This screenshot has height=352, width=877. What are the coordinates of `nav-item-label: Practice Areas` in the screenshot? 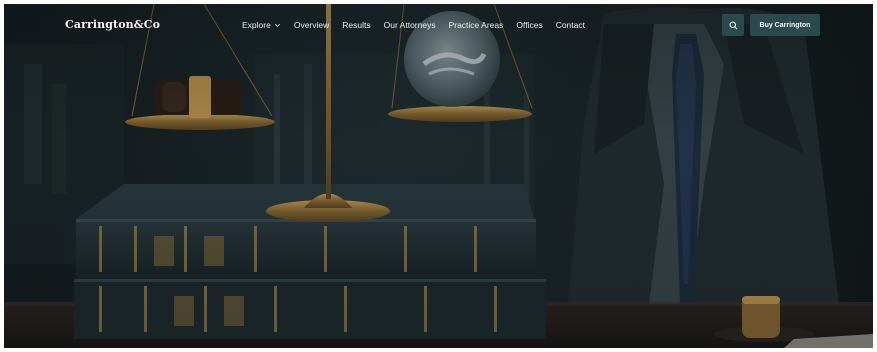 It's located at (476, 25).